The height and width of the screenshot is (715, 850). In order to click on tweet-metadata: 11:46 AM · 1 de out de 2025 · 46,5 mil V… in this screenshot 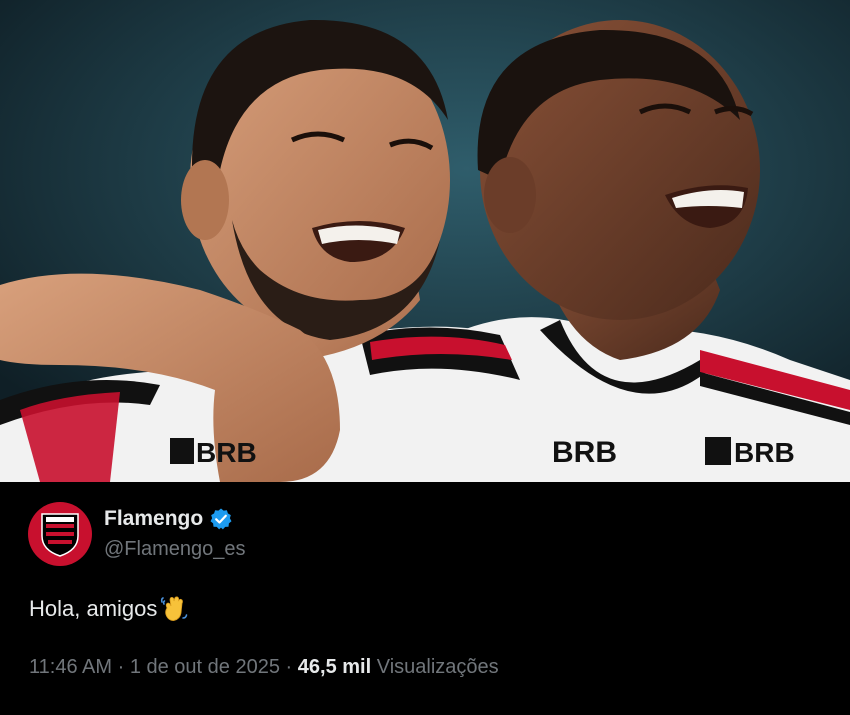, I will do `click(264, 667)`.